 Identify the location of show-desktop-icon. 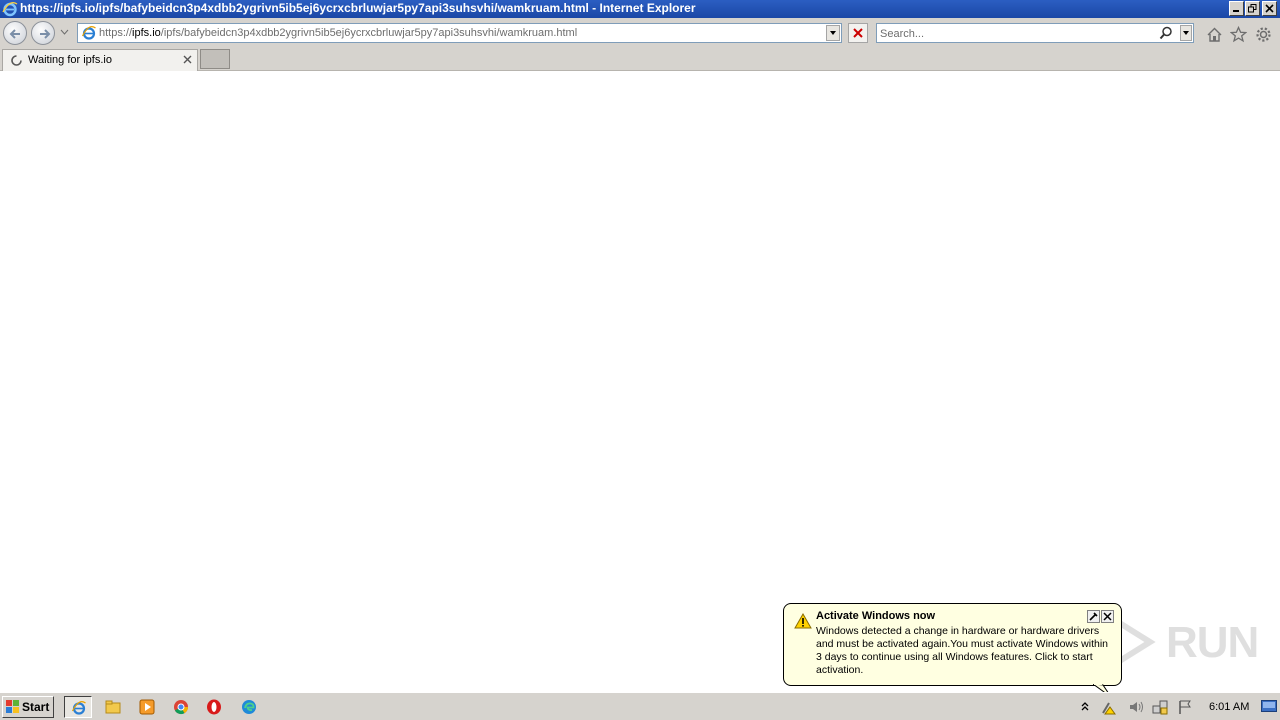
(1269, 707).